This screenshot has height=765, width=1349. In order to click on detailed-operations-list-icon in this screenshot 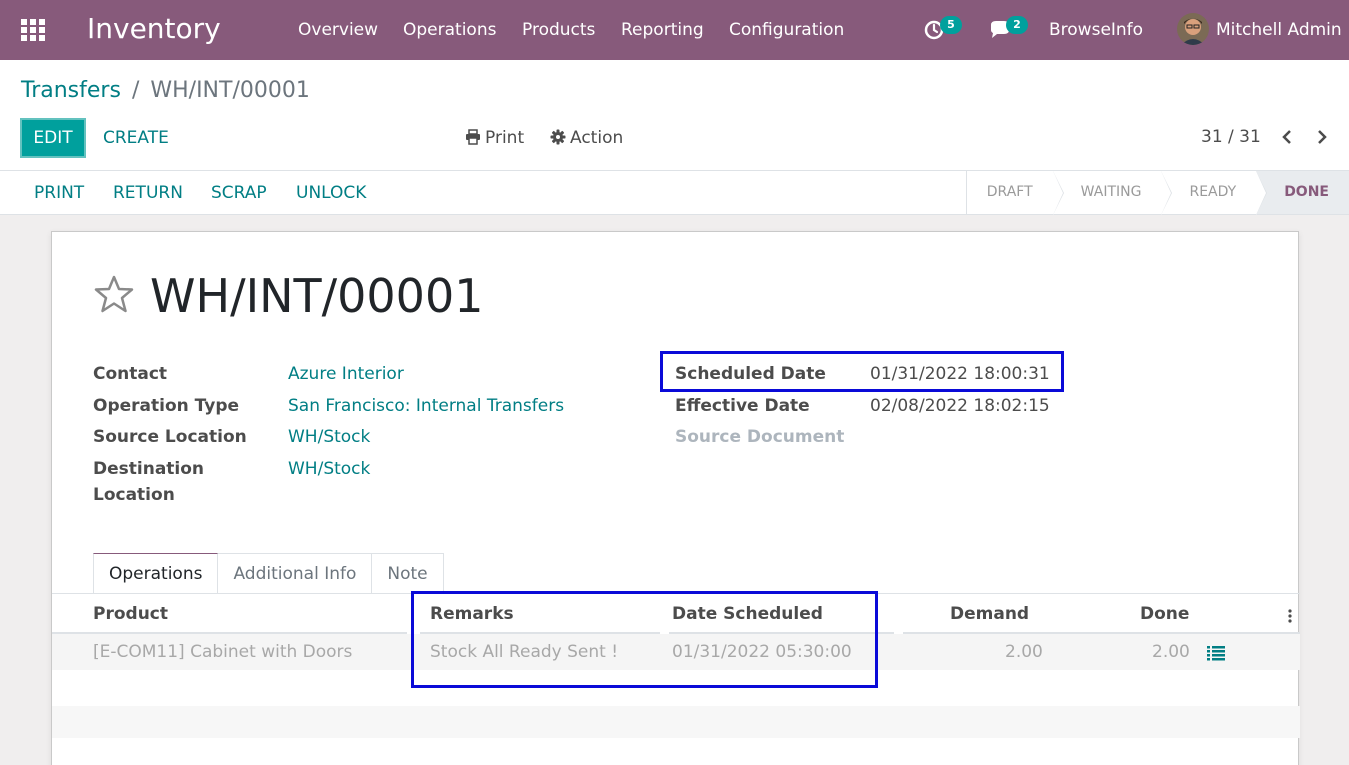, I will do `click(1216, 653)`.